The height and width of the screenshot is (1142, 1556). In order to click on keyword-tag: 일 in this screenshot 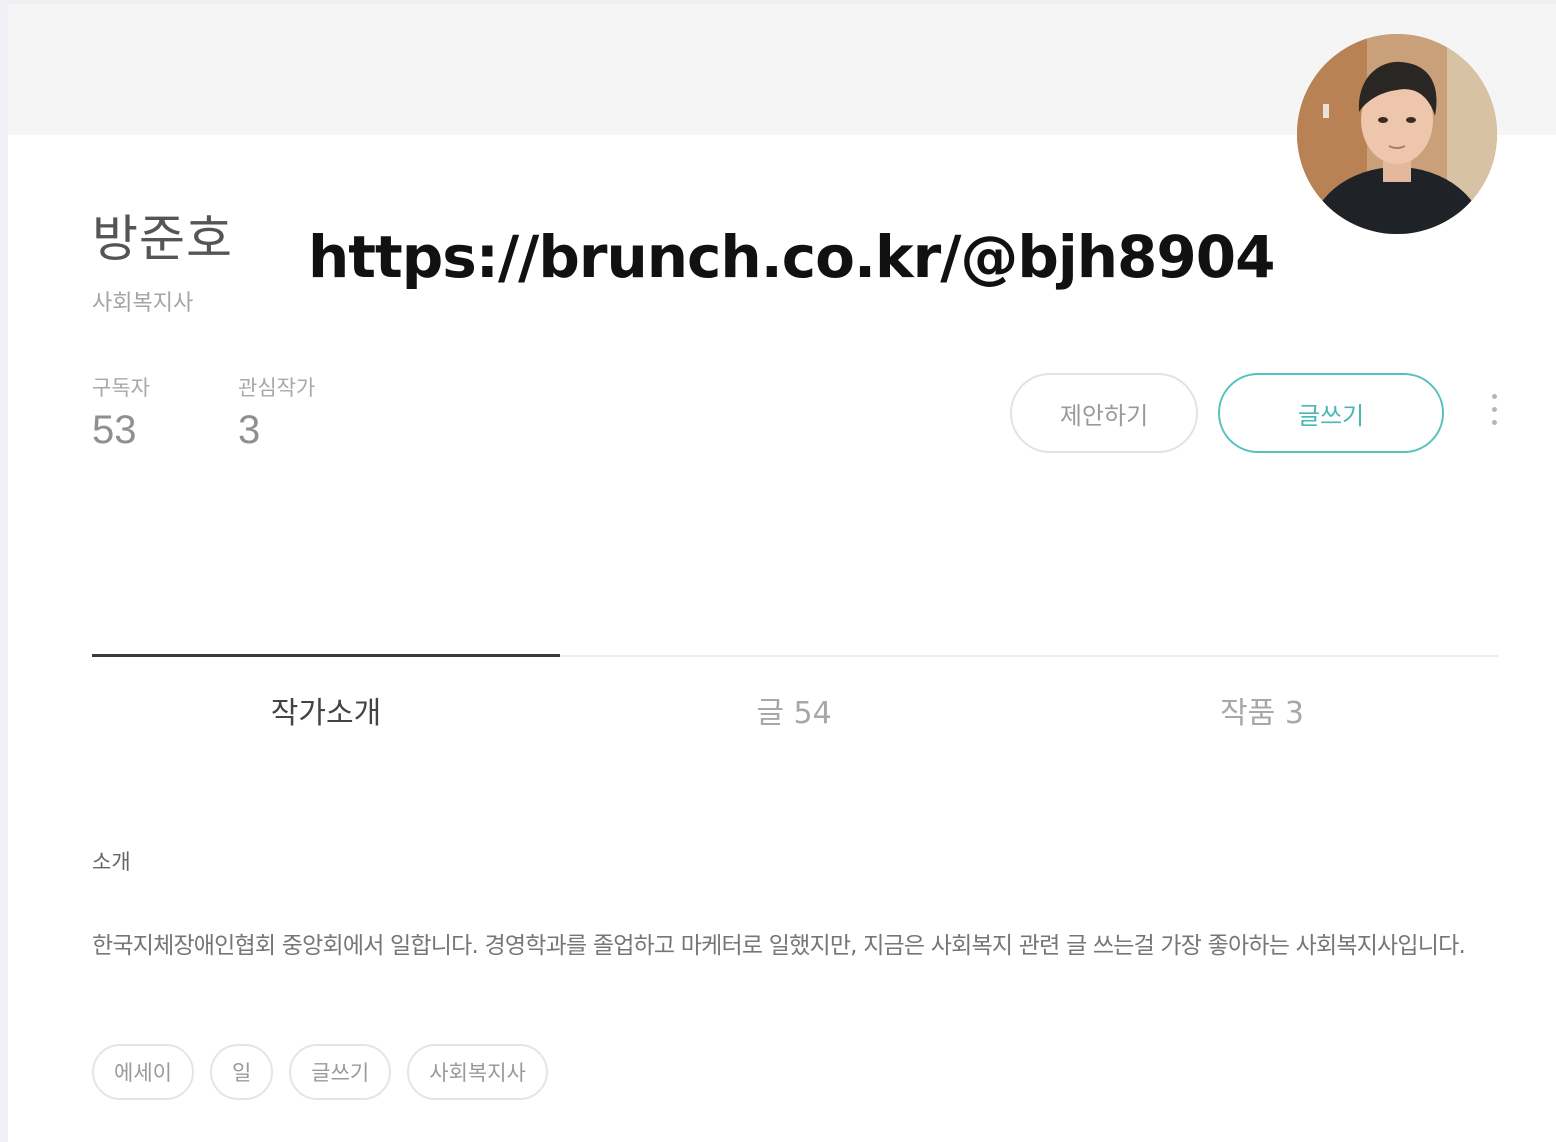, I will do `click(241, 1072)`.